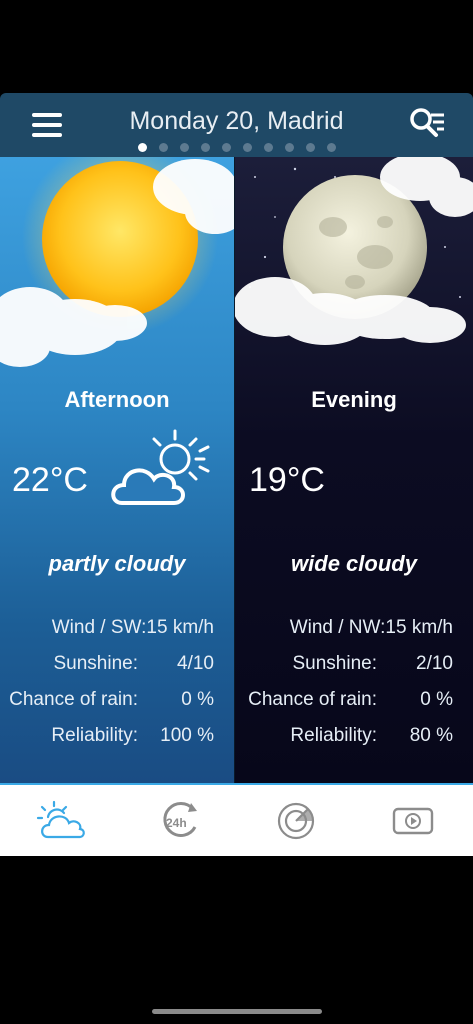  What do you see at coordinates (48, 125) in the screenshot?
I see `hamburger-menu-icon` at bounding box center [48, 125].